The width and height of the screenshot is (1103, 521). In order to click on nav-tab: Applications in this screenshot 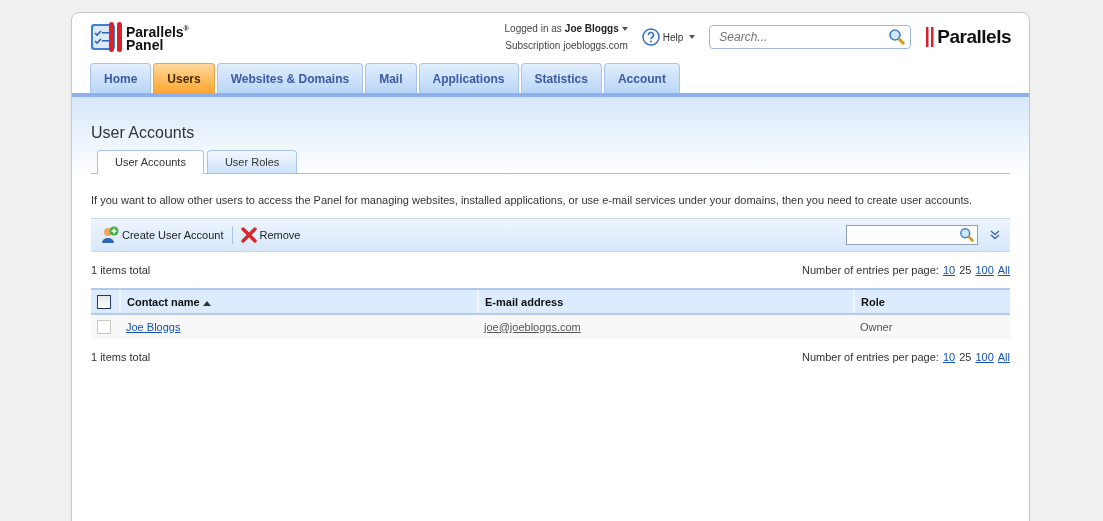, I will do `click(468, 78)`.